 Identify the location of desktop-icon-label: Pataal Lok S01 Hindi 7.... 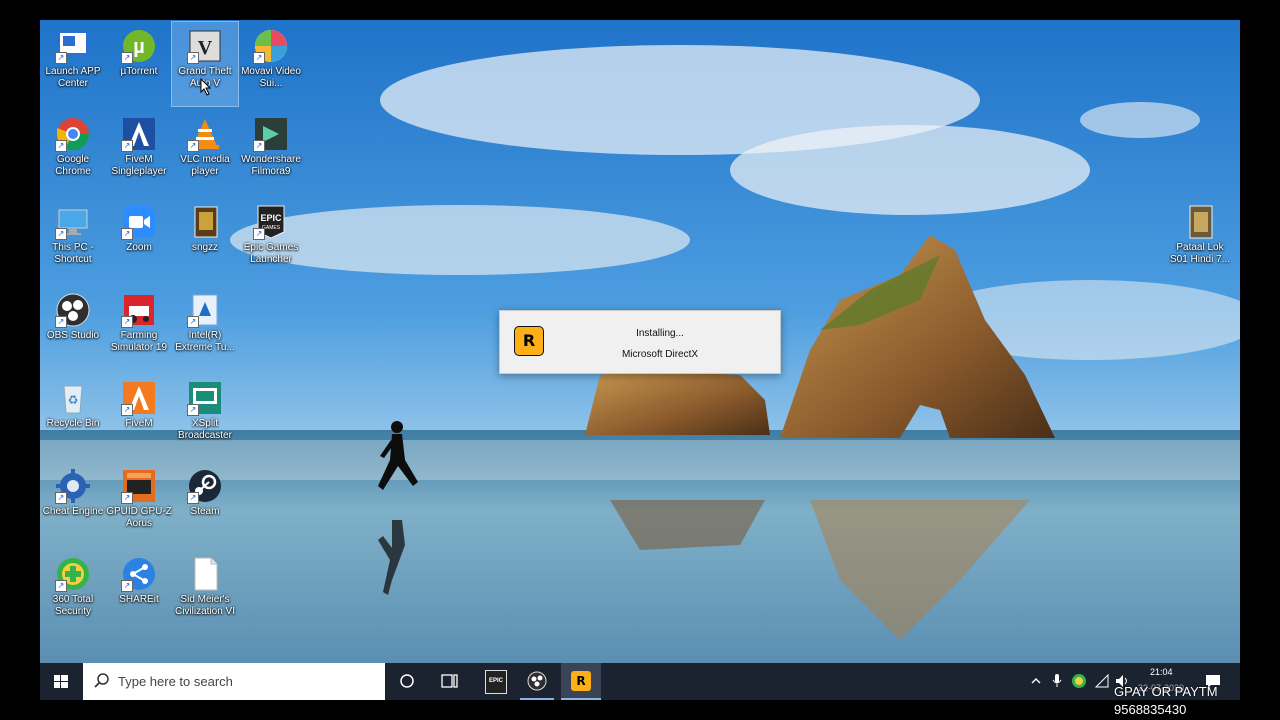
(1200, 253).